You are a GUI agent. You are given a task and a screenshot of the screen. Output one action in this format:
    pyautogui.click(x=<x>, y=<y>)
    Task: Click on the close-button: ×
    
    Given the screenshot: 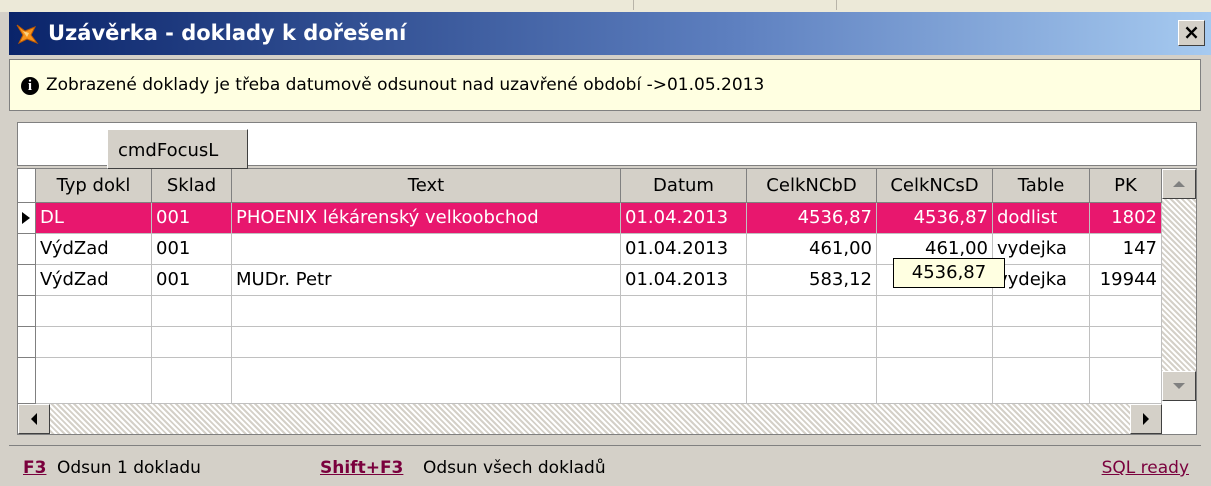 What is the action you would take?
    pyautogui.click(x=1191, y=33)
    